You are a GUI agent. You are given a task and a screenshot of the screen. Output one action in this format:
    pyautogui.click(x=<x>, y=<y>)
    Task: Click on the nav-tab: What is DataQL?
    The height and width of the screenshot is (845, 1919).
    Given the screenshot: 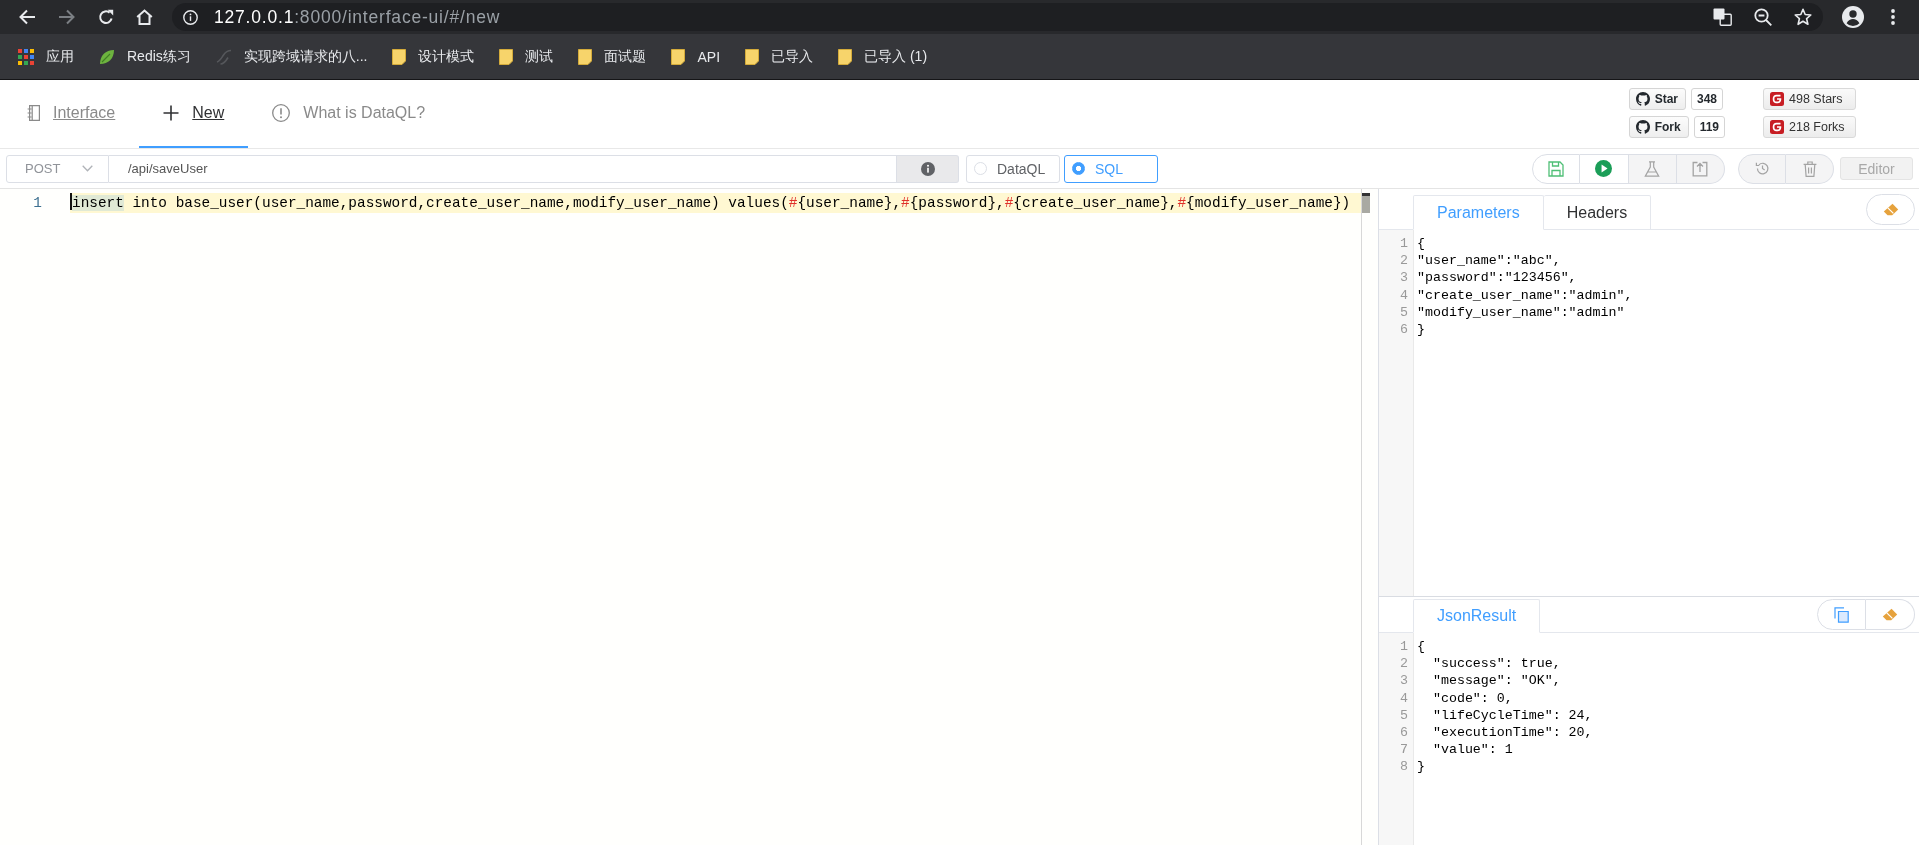 What is the action you would take?
    pyautogui.click(x=349, y=114)
    